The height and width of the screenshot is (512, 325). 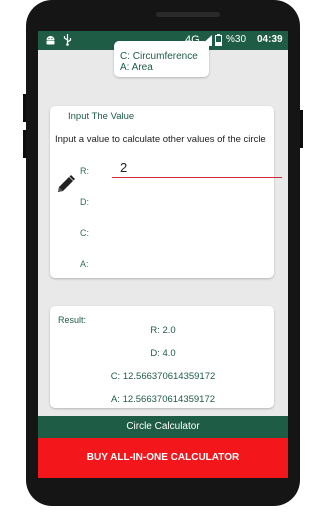 What do you see at coordinates (163, 427) in the screenshot?
I see `circle-calculator-button: Circle Calculator` at bounding box center [163, 427].